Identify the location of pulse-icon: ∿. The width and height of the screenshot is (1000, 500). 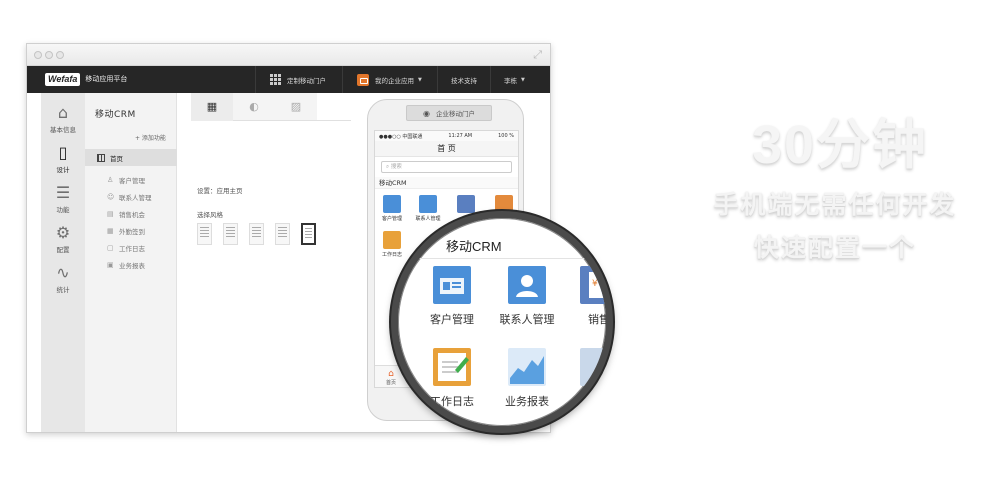
(63, 272).